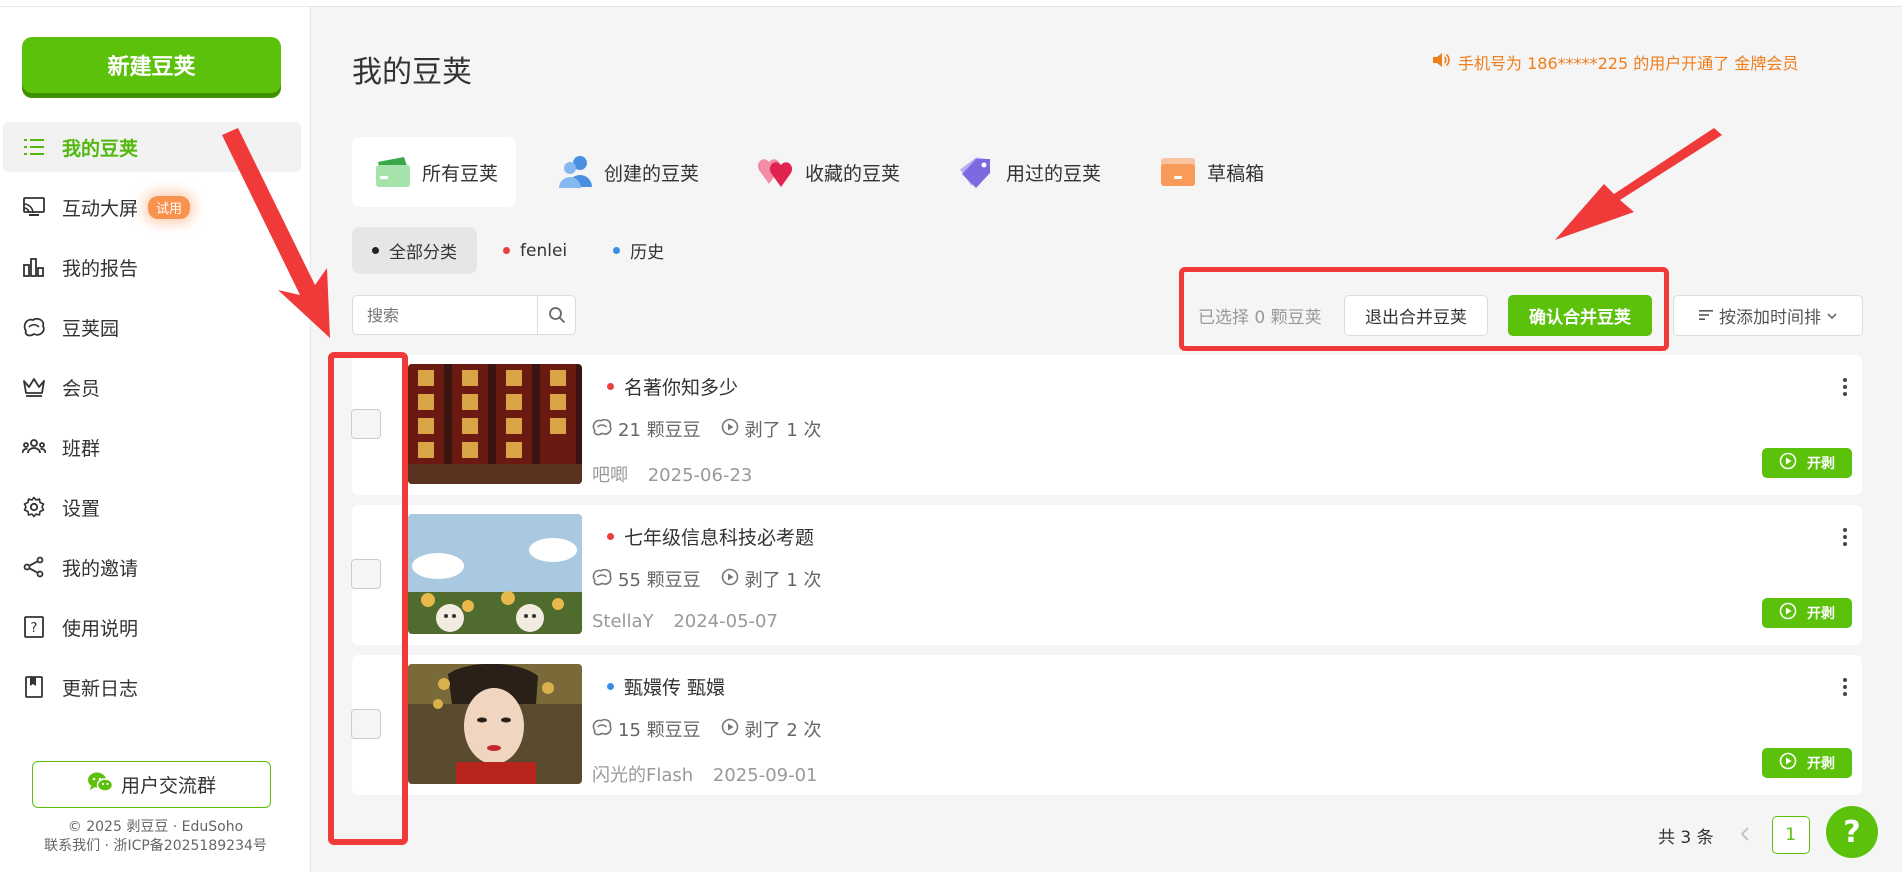  I want to click on sidebar-item-label: 使用说明, so click(100, 628).